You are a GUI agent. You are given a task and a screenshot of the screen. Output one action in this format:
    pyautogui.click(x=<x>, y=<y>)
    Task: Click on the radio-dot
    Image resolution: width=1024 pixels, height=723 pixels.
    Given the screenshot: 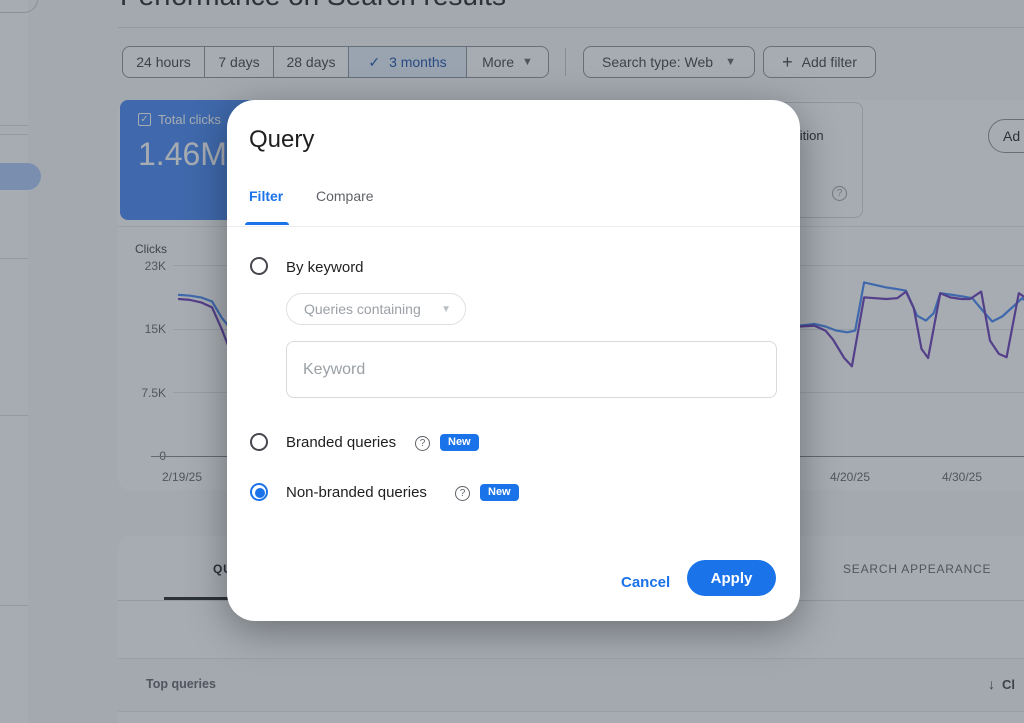 What is the action you would take?
    pyautogui.click(x=260, y=493)
    